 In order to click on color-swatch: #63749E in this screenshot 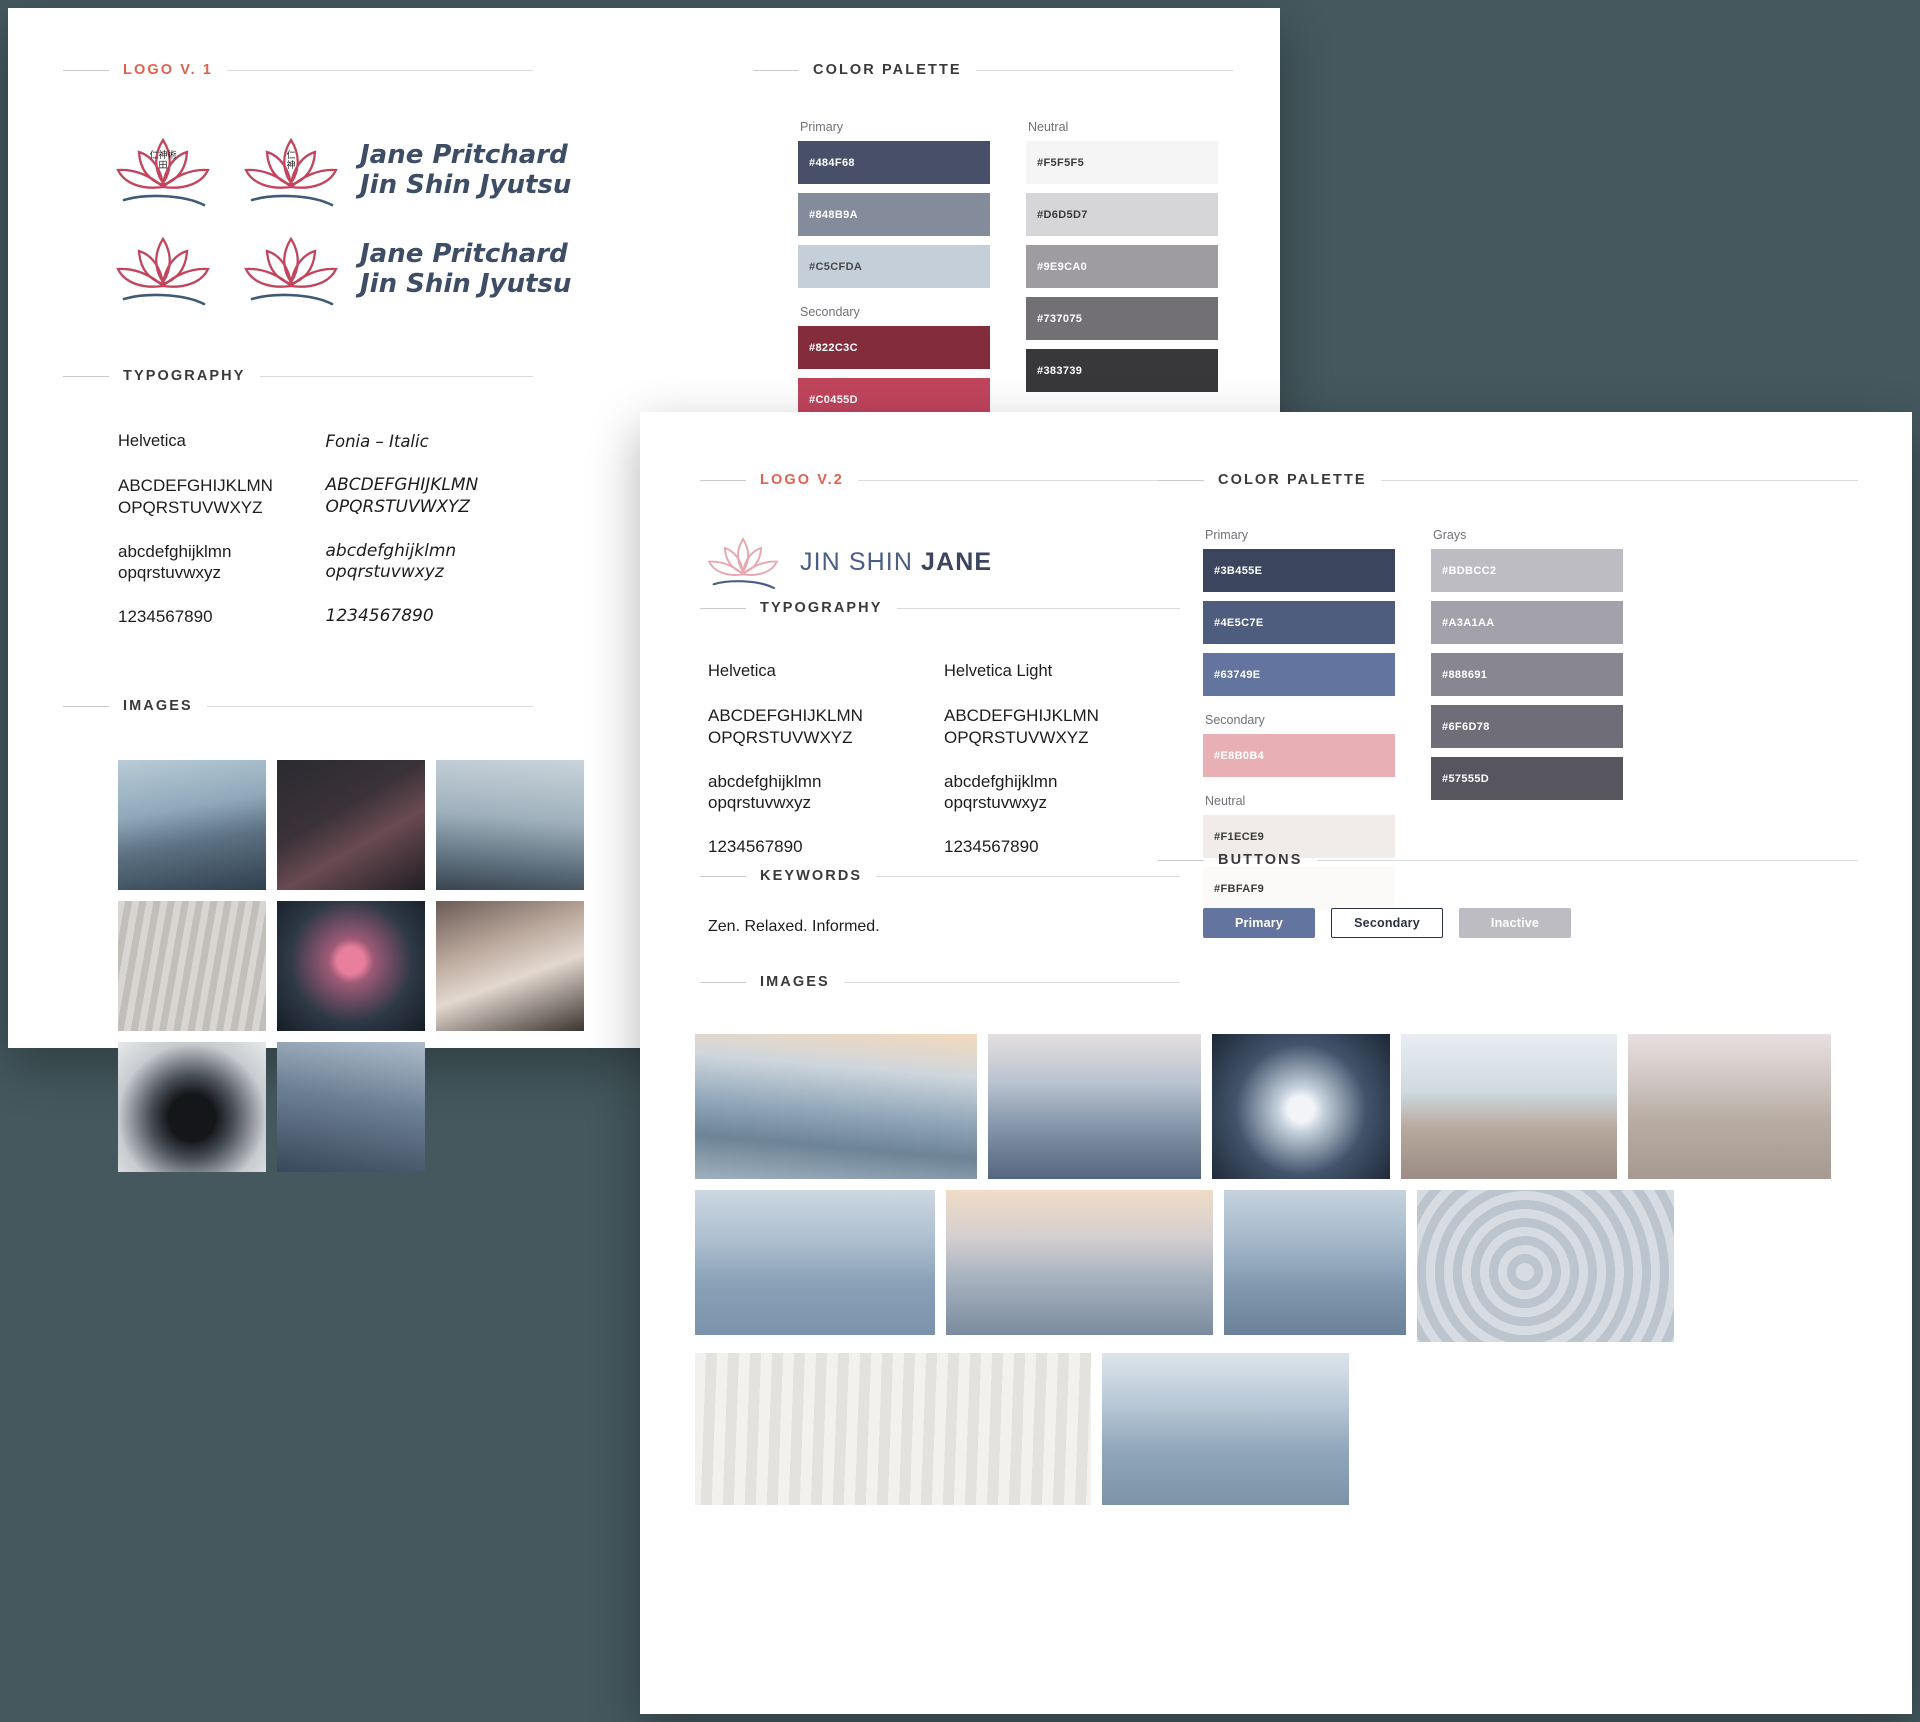, I will do `click(1299, 674)`.